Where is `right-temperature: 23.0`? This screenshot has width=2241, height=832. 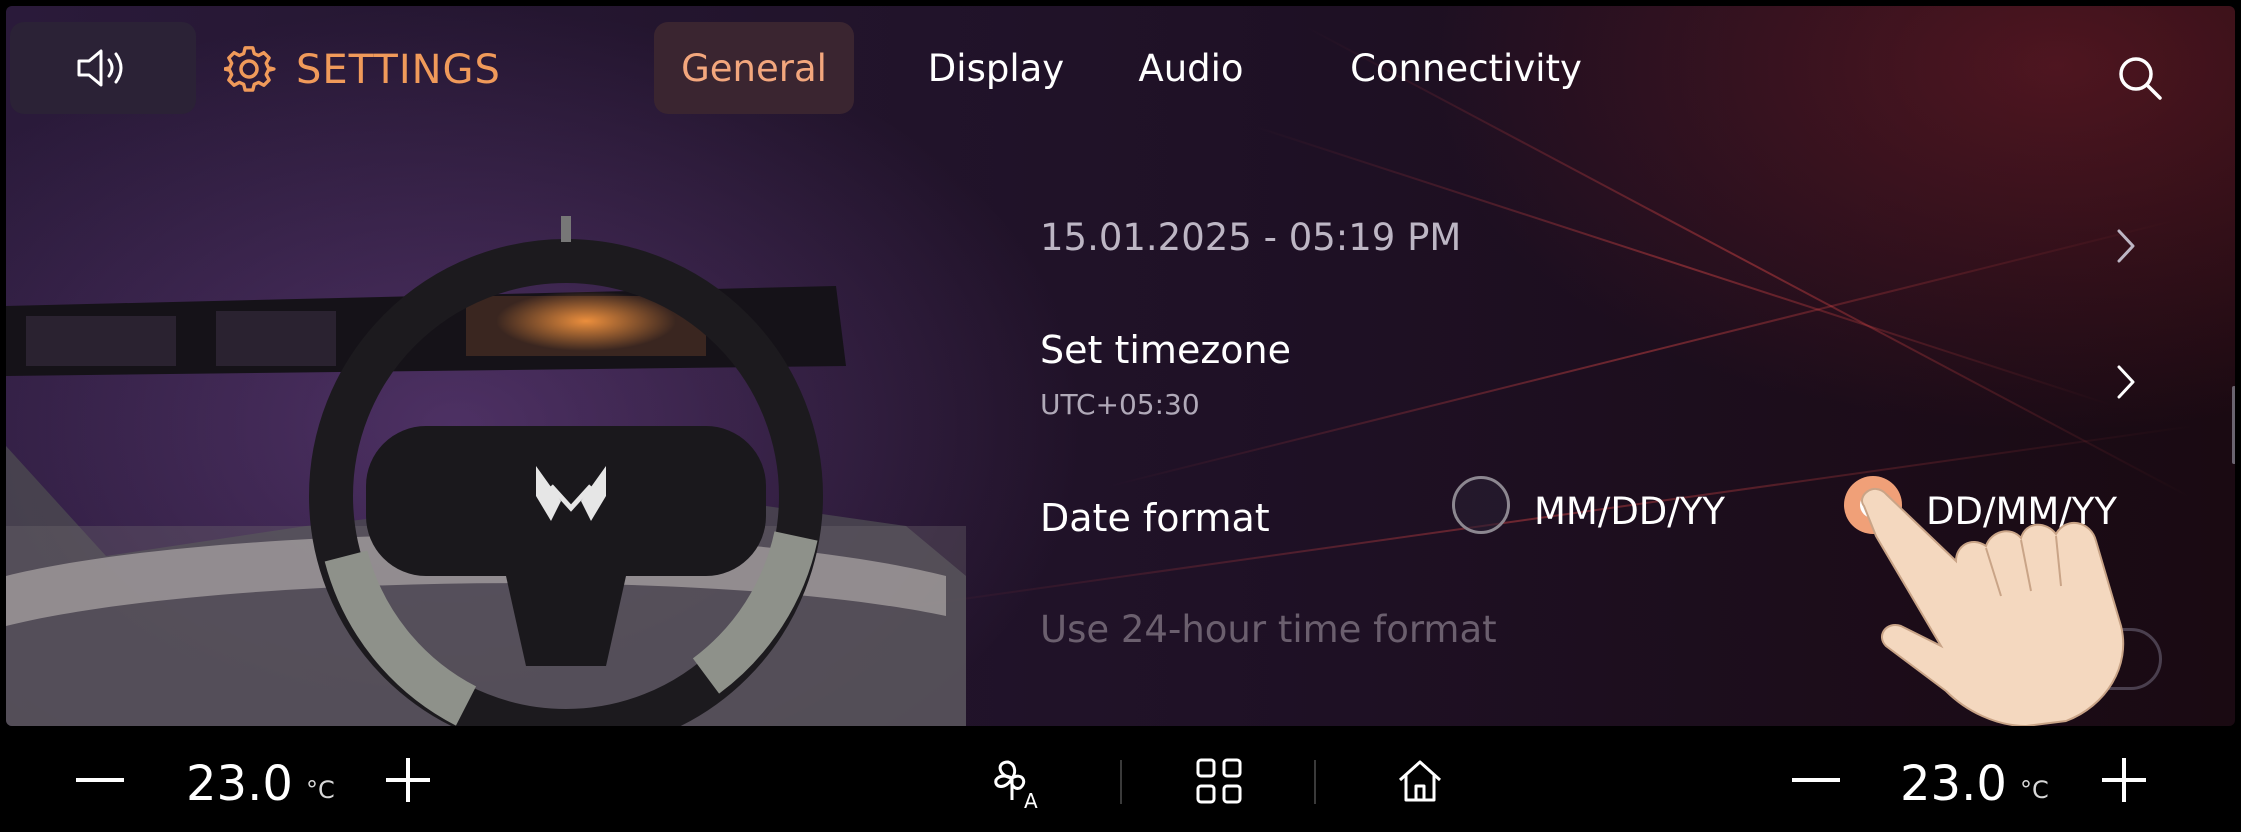 right-temperature: 23.0 is located at coordinates (1953, 784).